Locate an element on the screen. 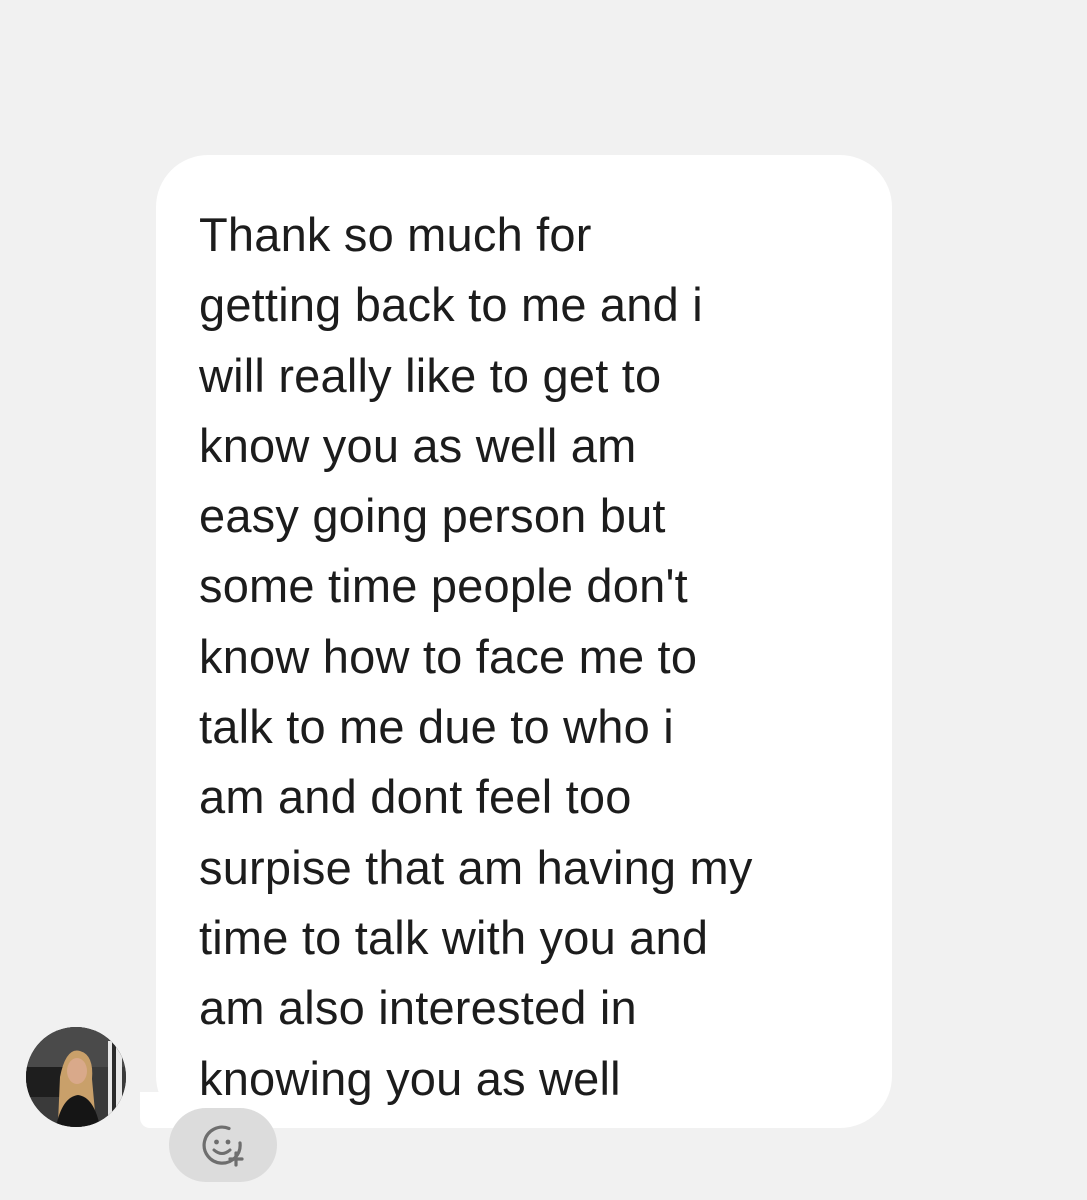 This screenshot has width=1087, height=1200. profile-photo is located at coordinates (76, 1077).